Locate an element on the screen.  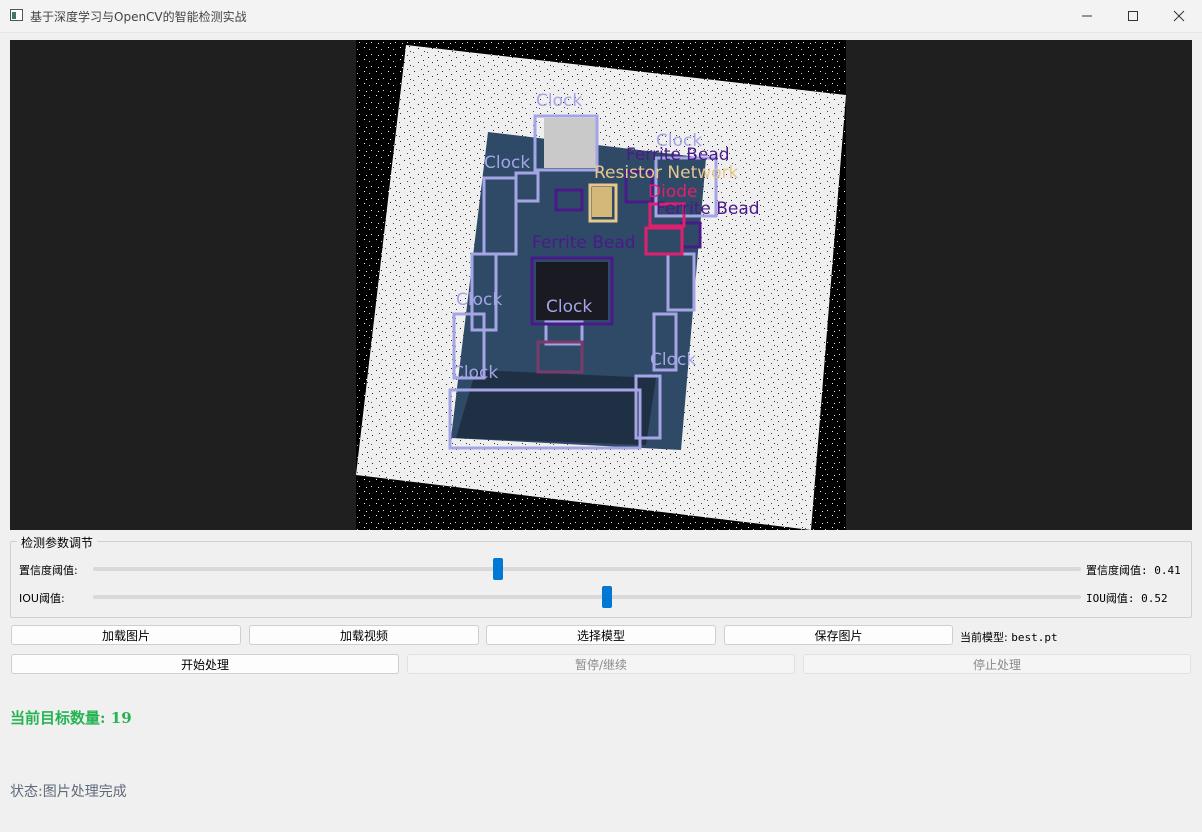
iou-label: IOU阈值: is located at coordinates (42, 598).